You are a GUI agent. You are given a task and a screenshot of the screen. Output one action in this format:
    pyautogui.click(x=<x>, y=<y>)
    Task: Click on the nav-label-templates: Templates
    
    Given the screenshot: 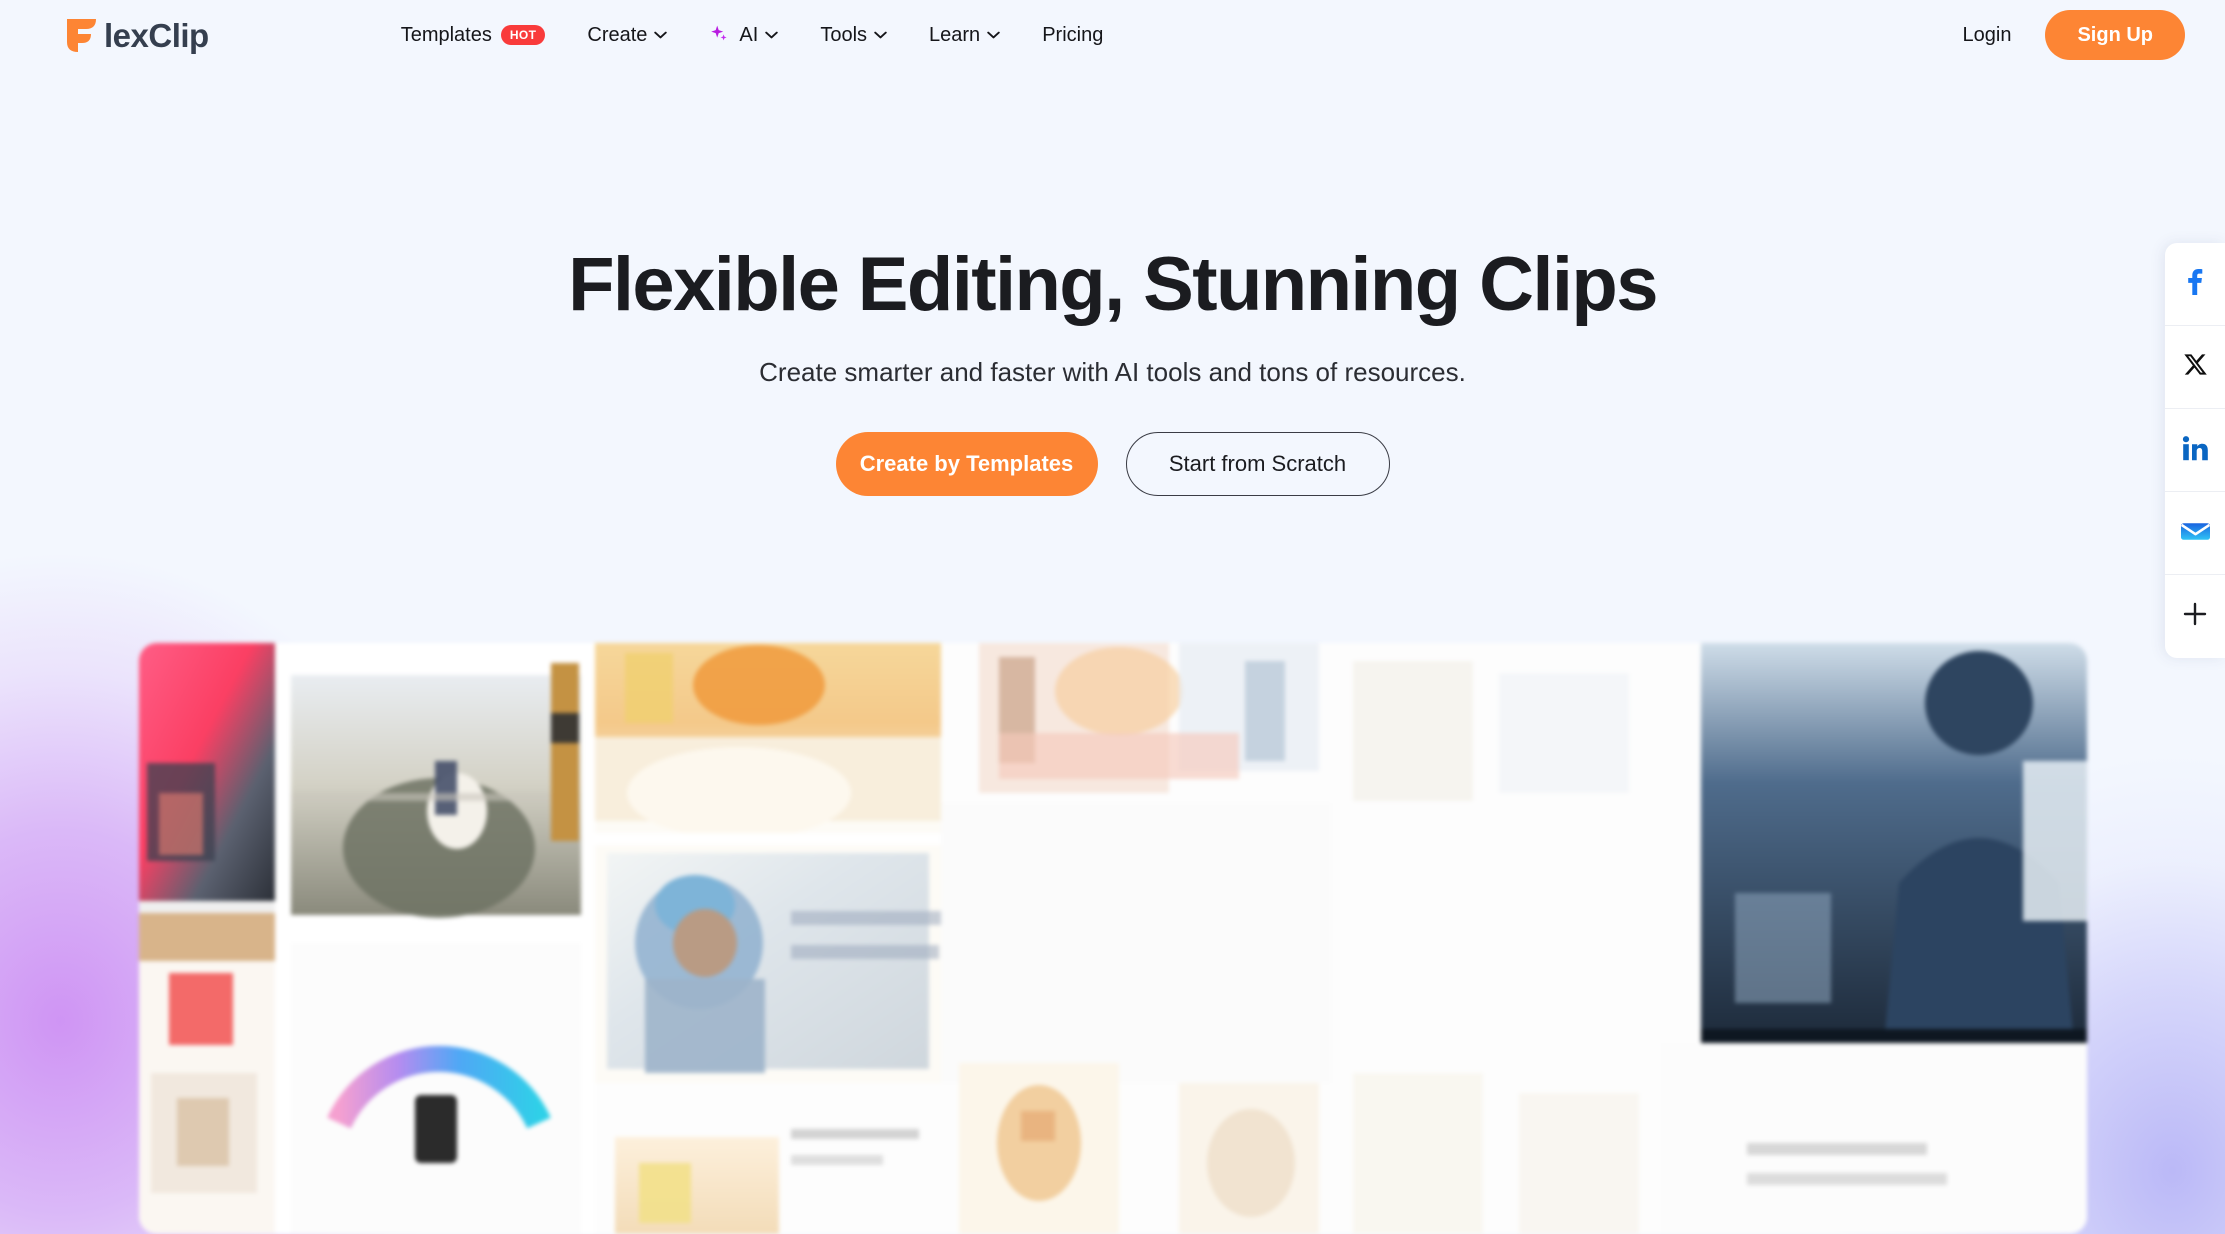 What is the action you would take?
    pyautogui.click(x=446, y=35)
    